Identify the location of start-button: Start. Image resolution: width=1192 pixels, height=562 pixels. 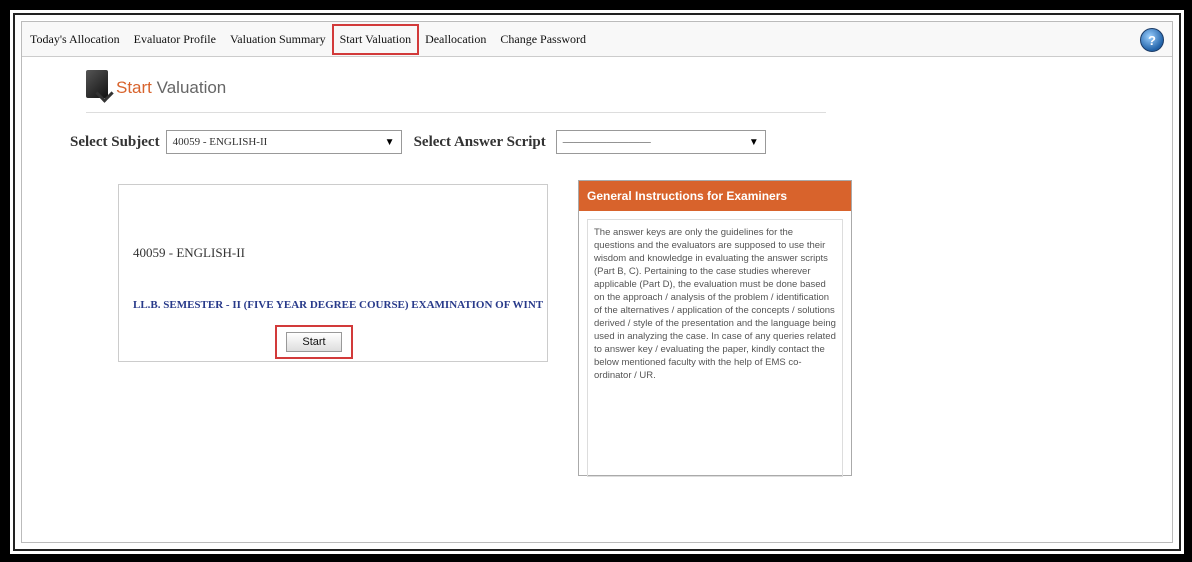
(314, 342).